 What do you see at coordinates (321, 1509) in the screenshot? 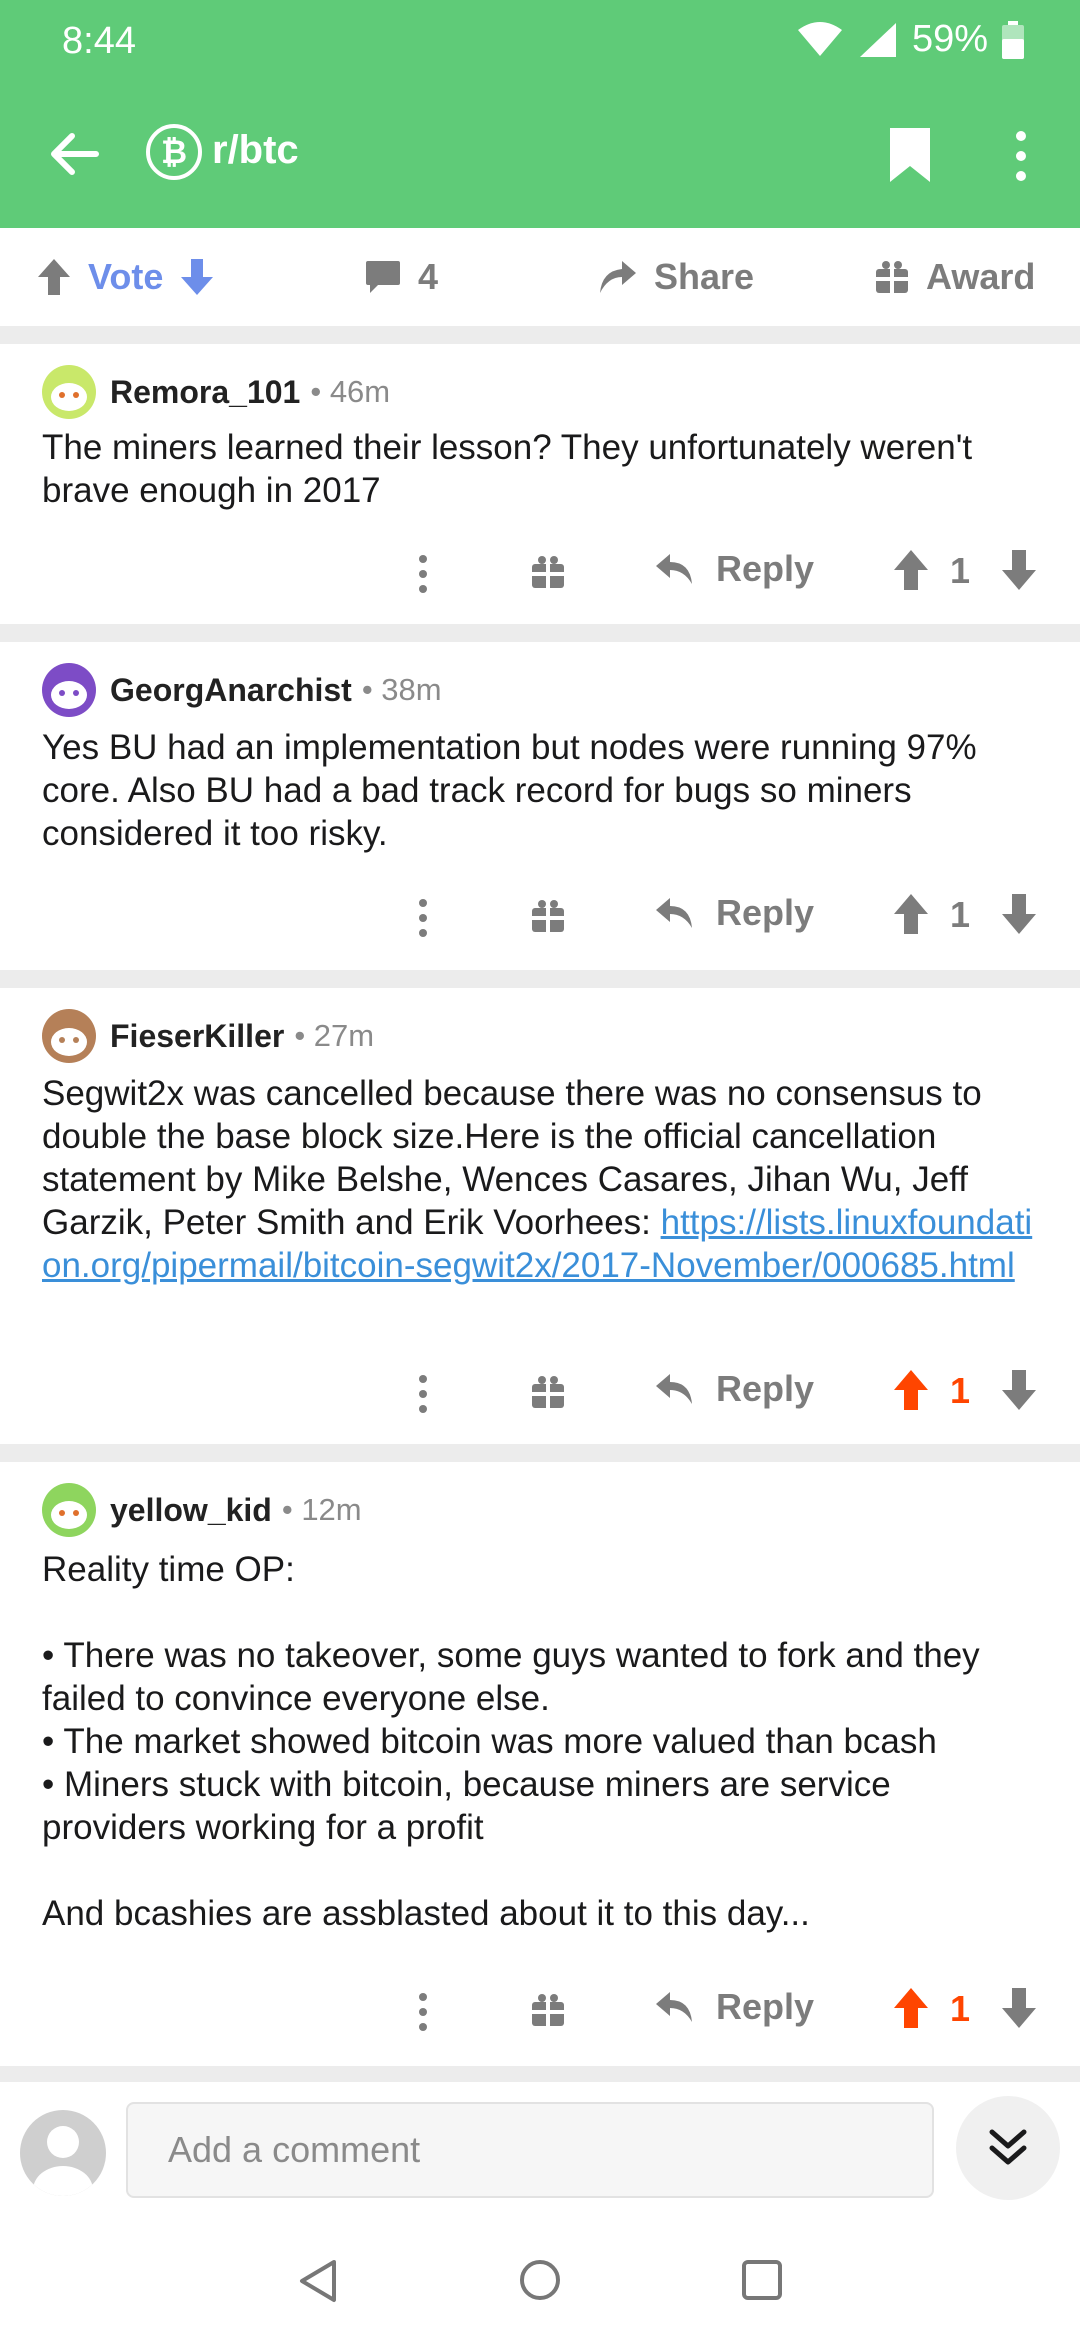
I see `comment-age: • 12m` at bounding box center [321, 1509].